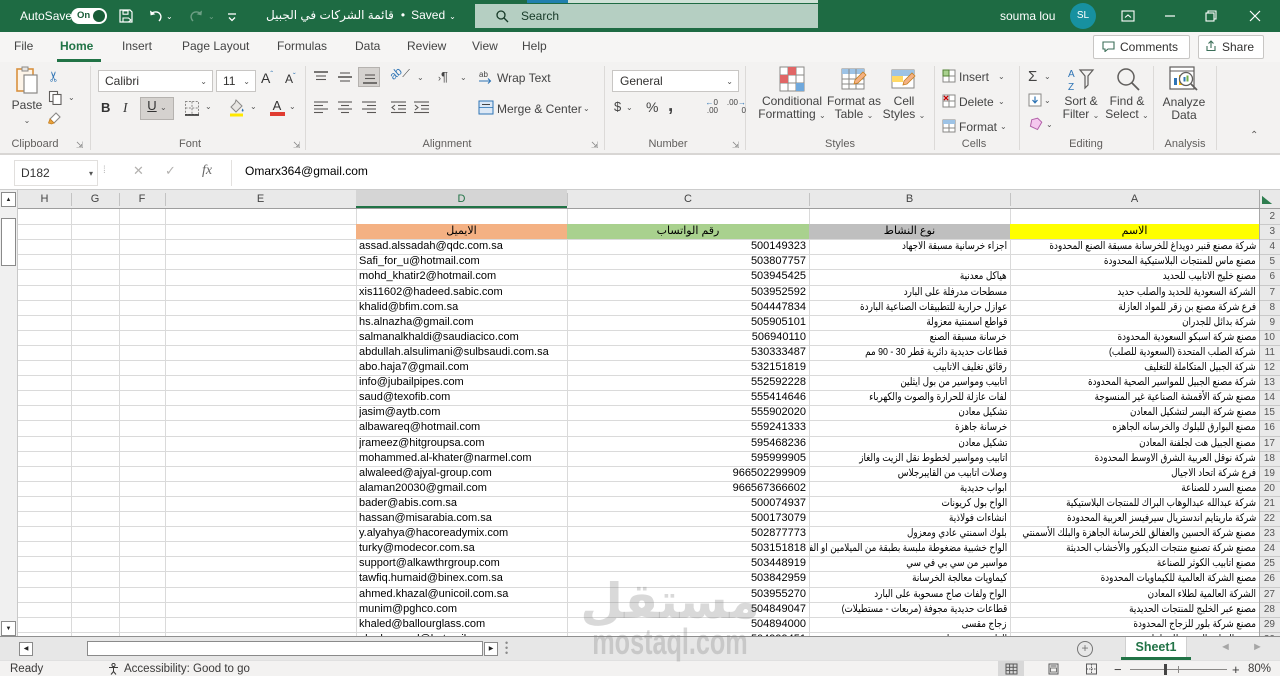 This screenshot has width=1280, height=676. Describe the element at coordinates (56, 173) in the screenshot. I see `name-box: D182 ▾` at that location.